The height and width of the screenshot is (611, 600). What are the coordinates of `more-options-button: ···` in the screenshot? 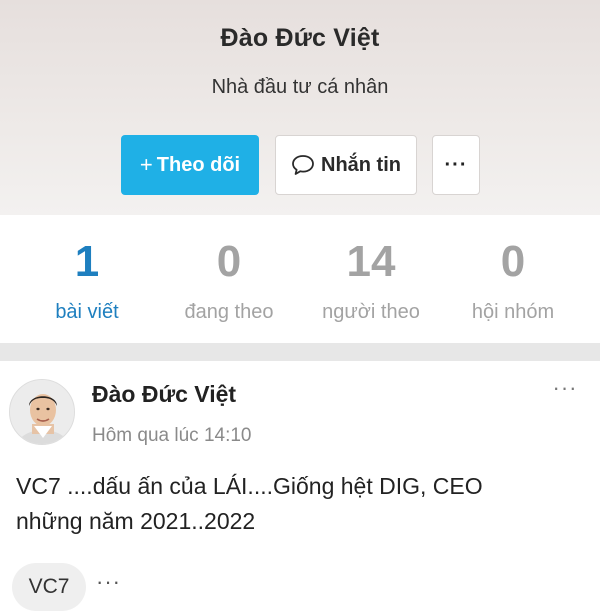 It's located at (456, 165).